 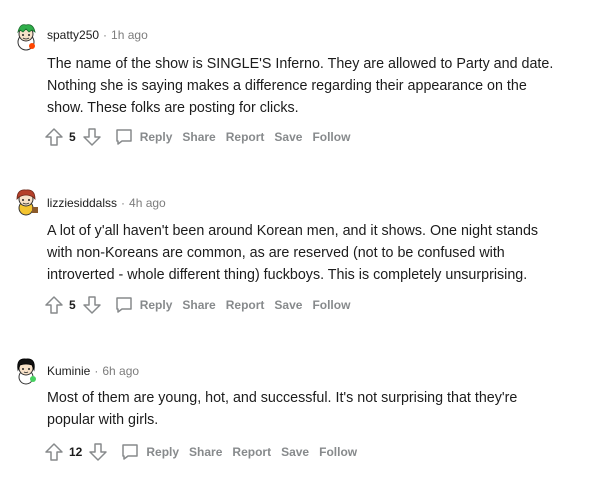 What do you see at coordinates (129, 35) in the screenshot?
I see `timestamp: 1h ago` at bounding box center [129, 35].